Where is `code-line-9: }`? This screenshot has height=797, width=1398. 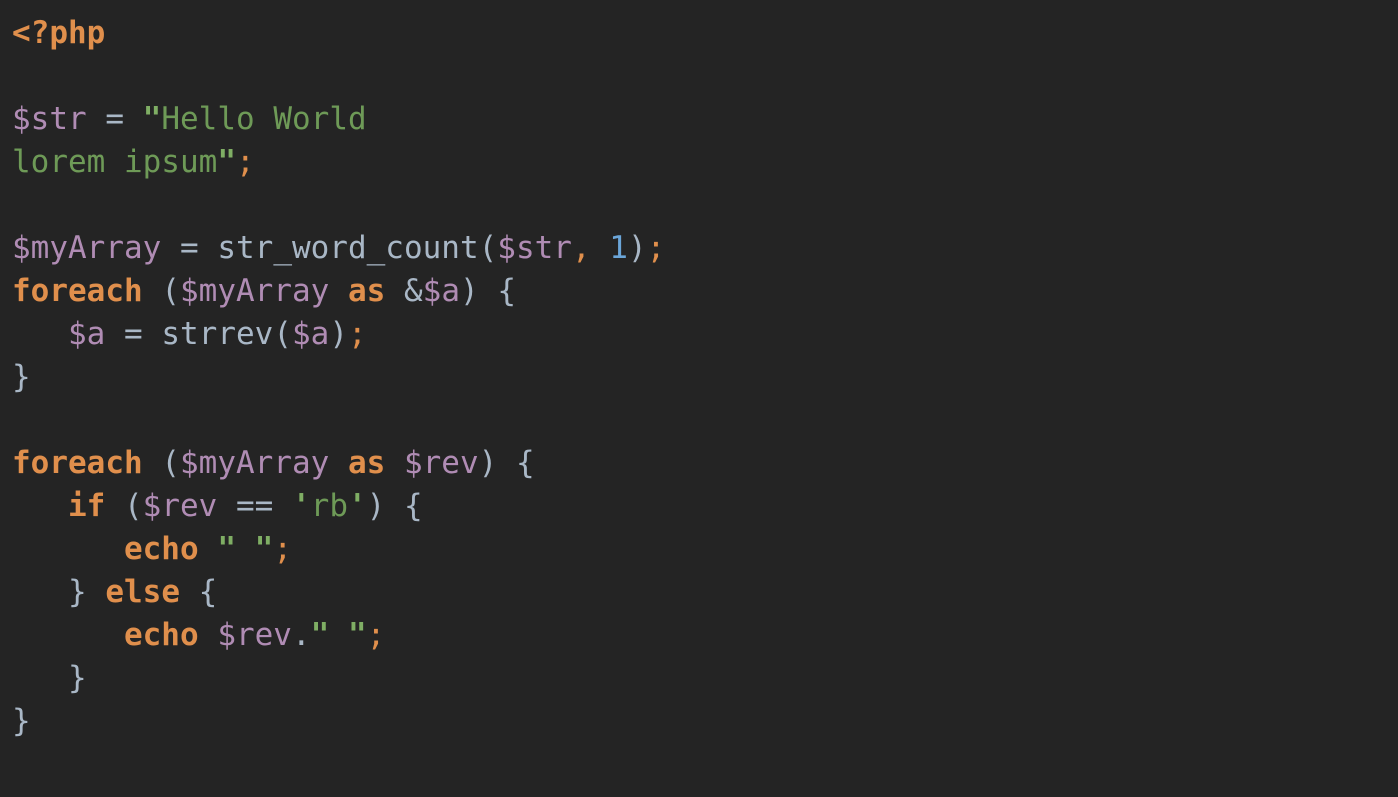 code-line-9: } is located at coordinates (705, 377).